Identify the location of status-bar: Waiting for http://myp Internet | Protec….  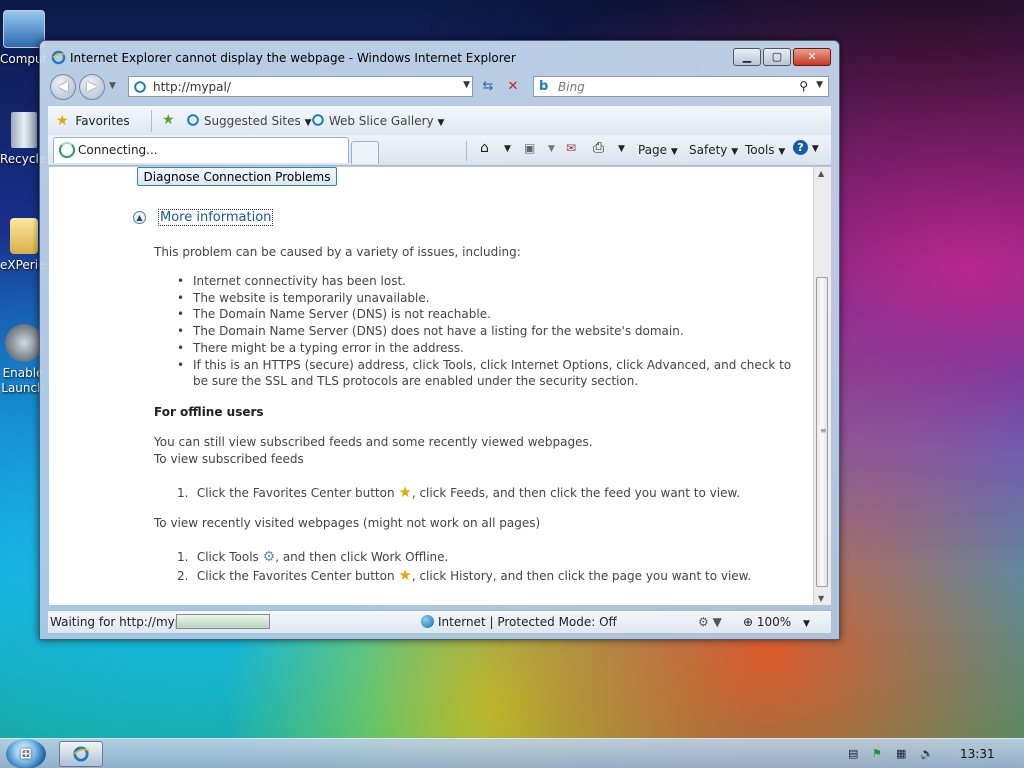
(439, 621).